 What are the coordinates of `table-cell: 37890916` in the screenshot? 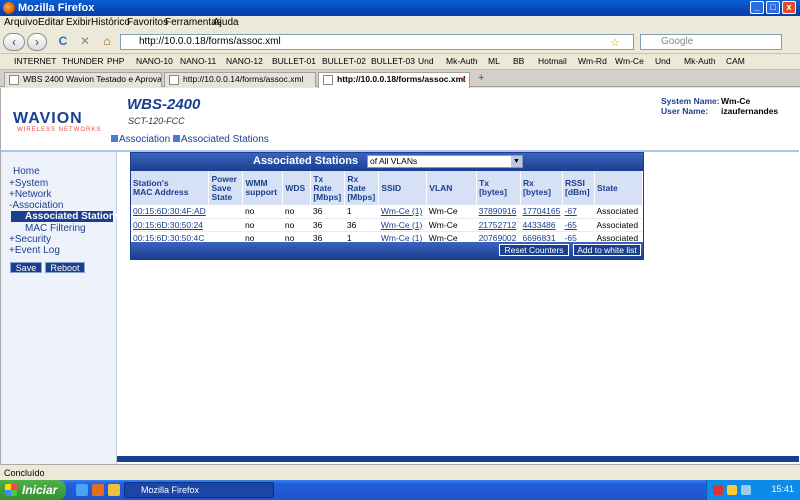 It's located at (498, 212).